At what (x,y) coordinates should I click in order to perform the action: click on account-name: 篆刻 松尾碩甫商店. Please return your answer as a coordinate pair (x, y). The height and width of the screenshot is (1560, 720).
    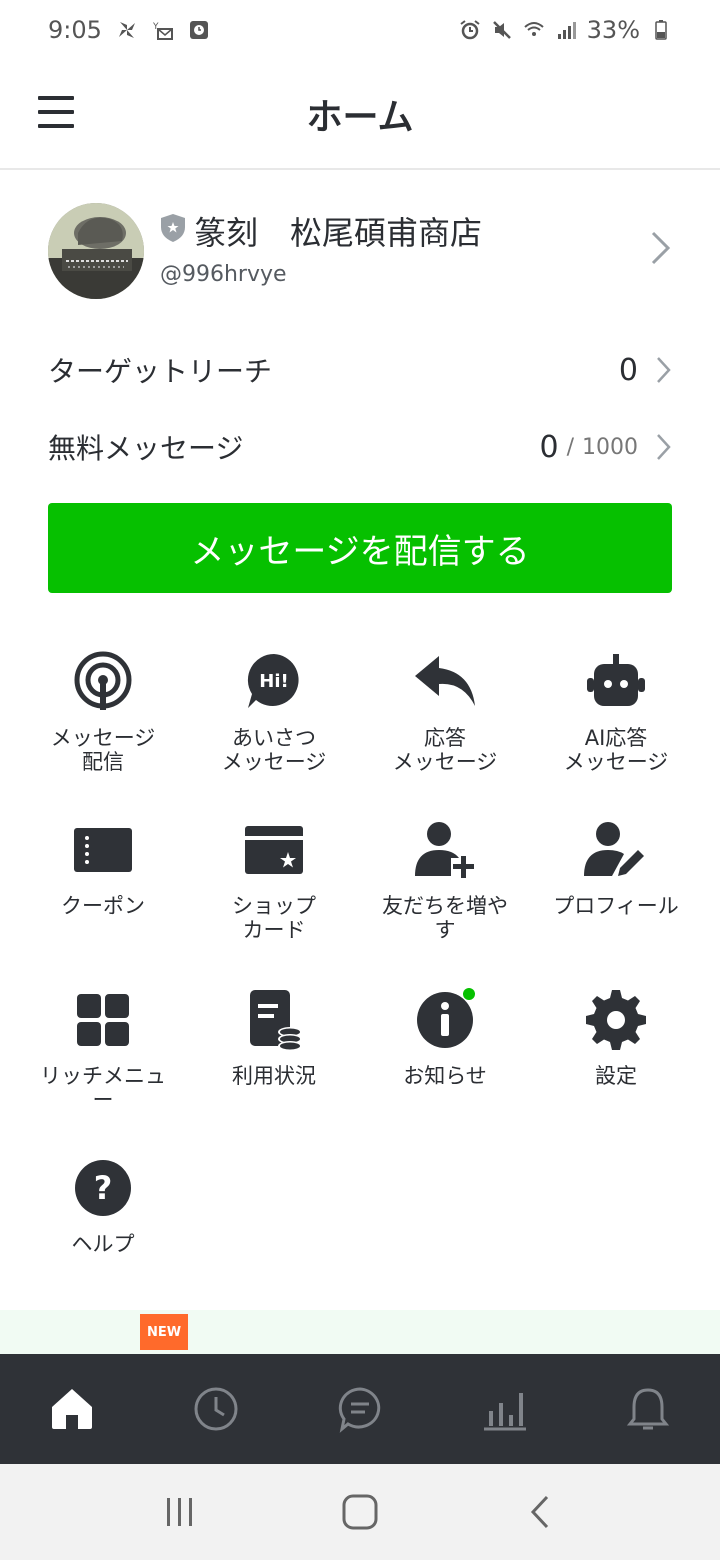
    Looking at the image, I should click on (338, 233).